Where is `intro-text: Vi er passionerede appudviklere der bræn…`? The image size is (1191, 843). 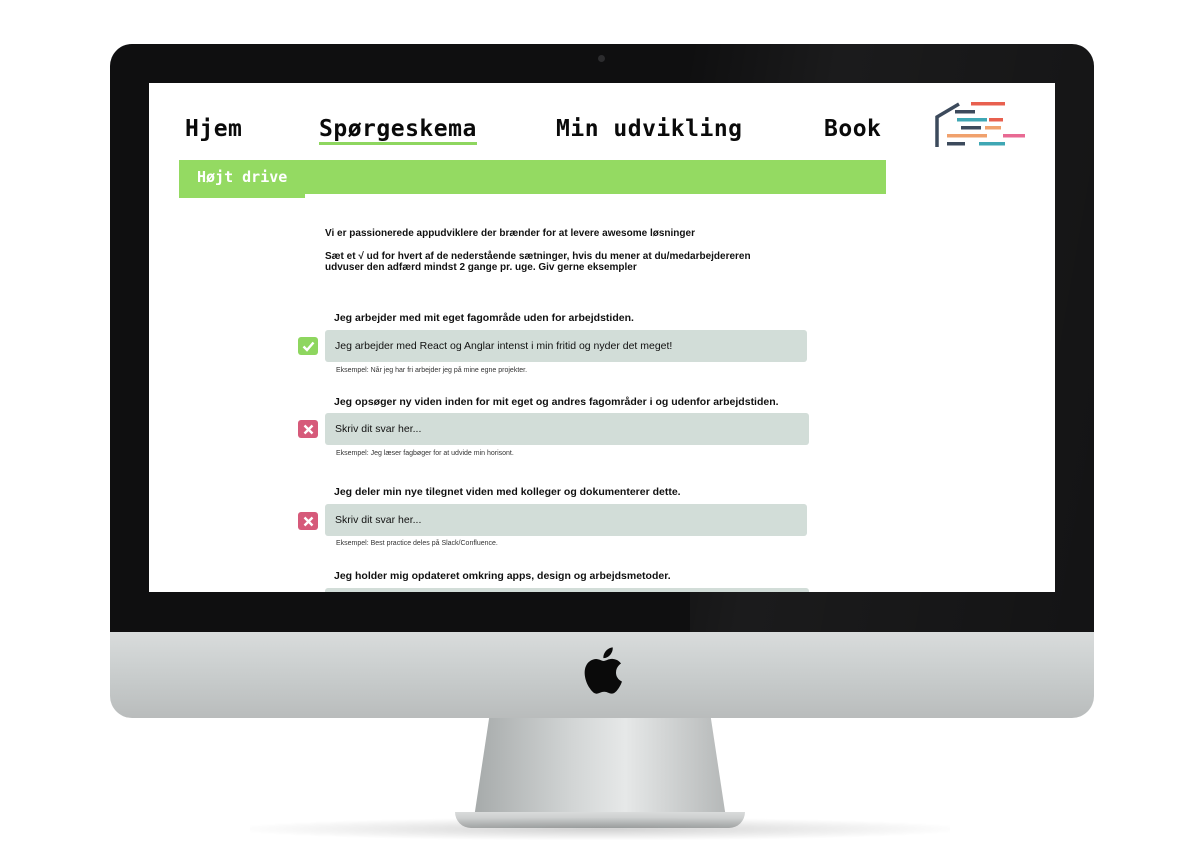
intro-text: Vi er passionerede appudviklere der bræn… is located at coordinates (510, 233).